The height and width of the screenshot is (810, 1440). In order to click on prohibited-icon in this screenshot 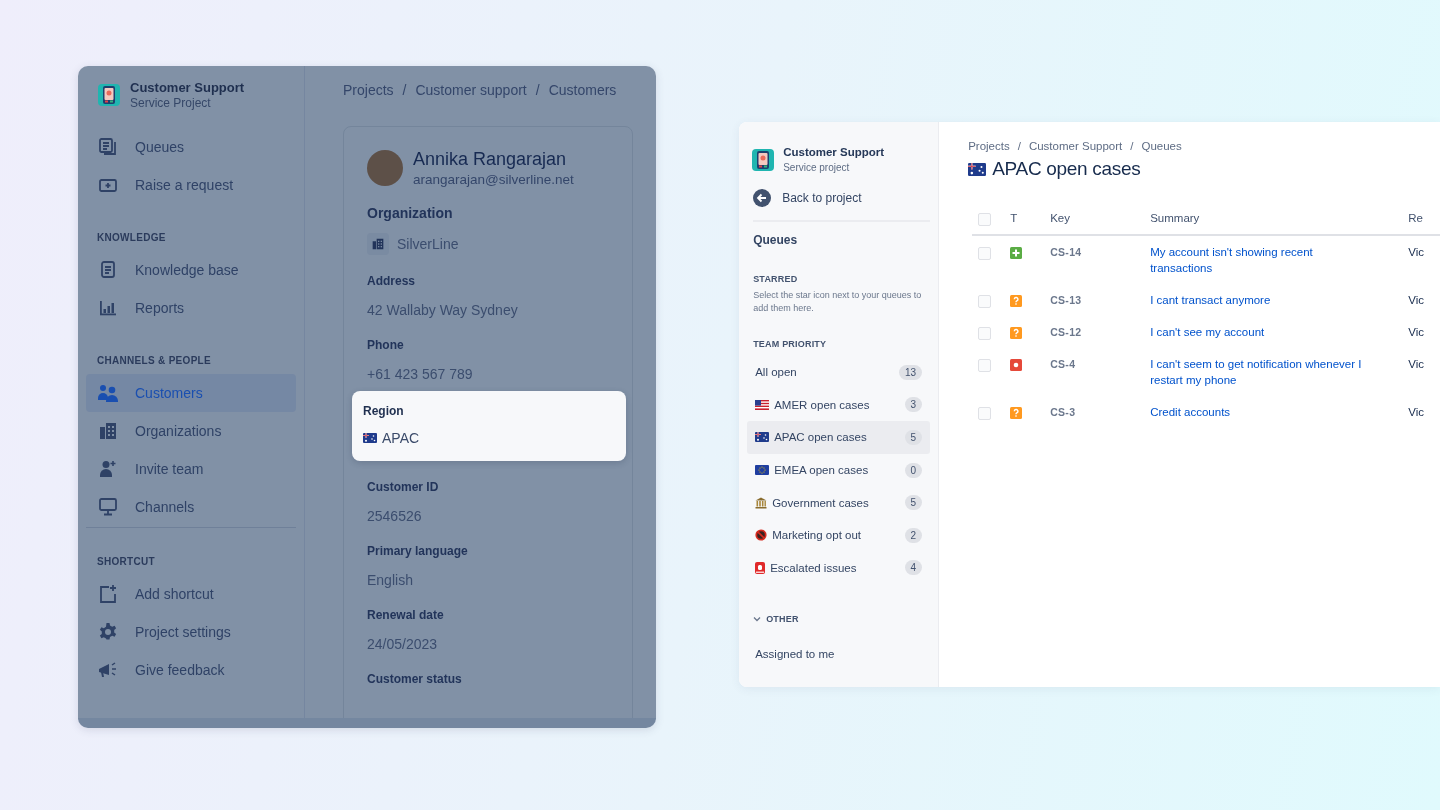, I will do `click(761, 535)`.